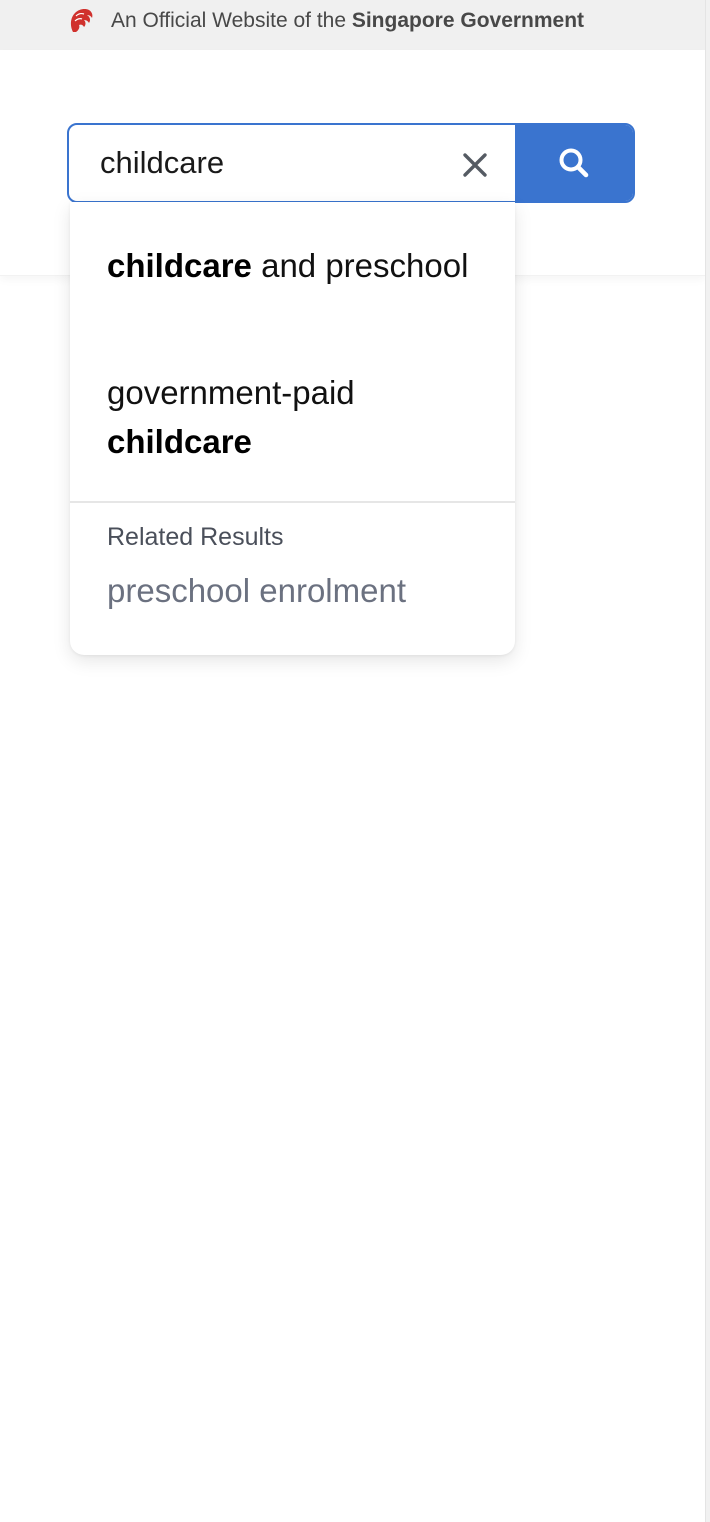  What do you see at coordinates (256, 591) in the screenshot?
I see `related-result-item: preschool enrolment` at bounding box center [256, 591].